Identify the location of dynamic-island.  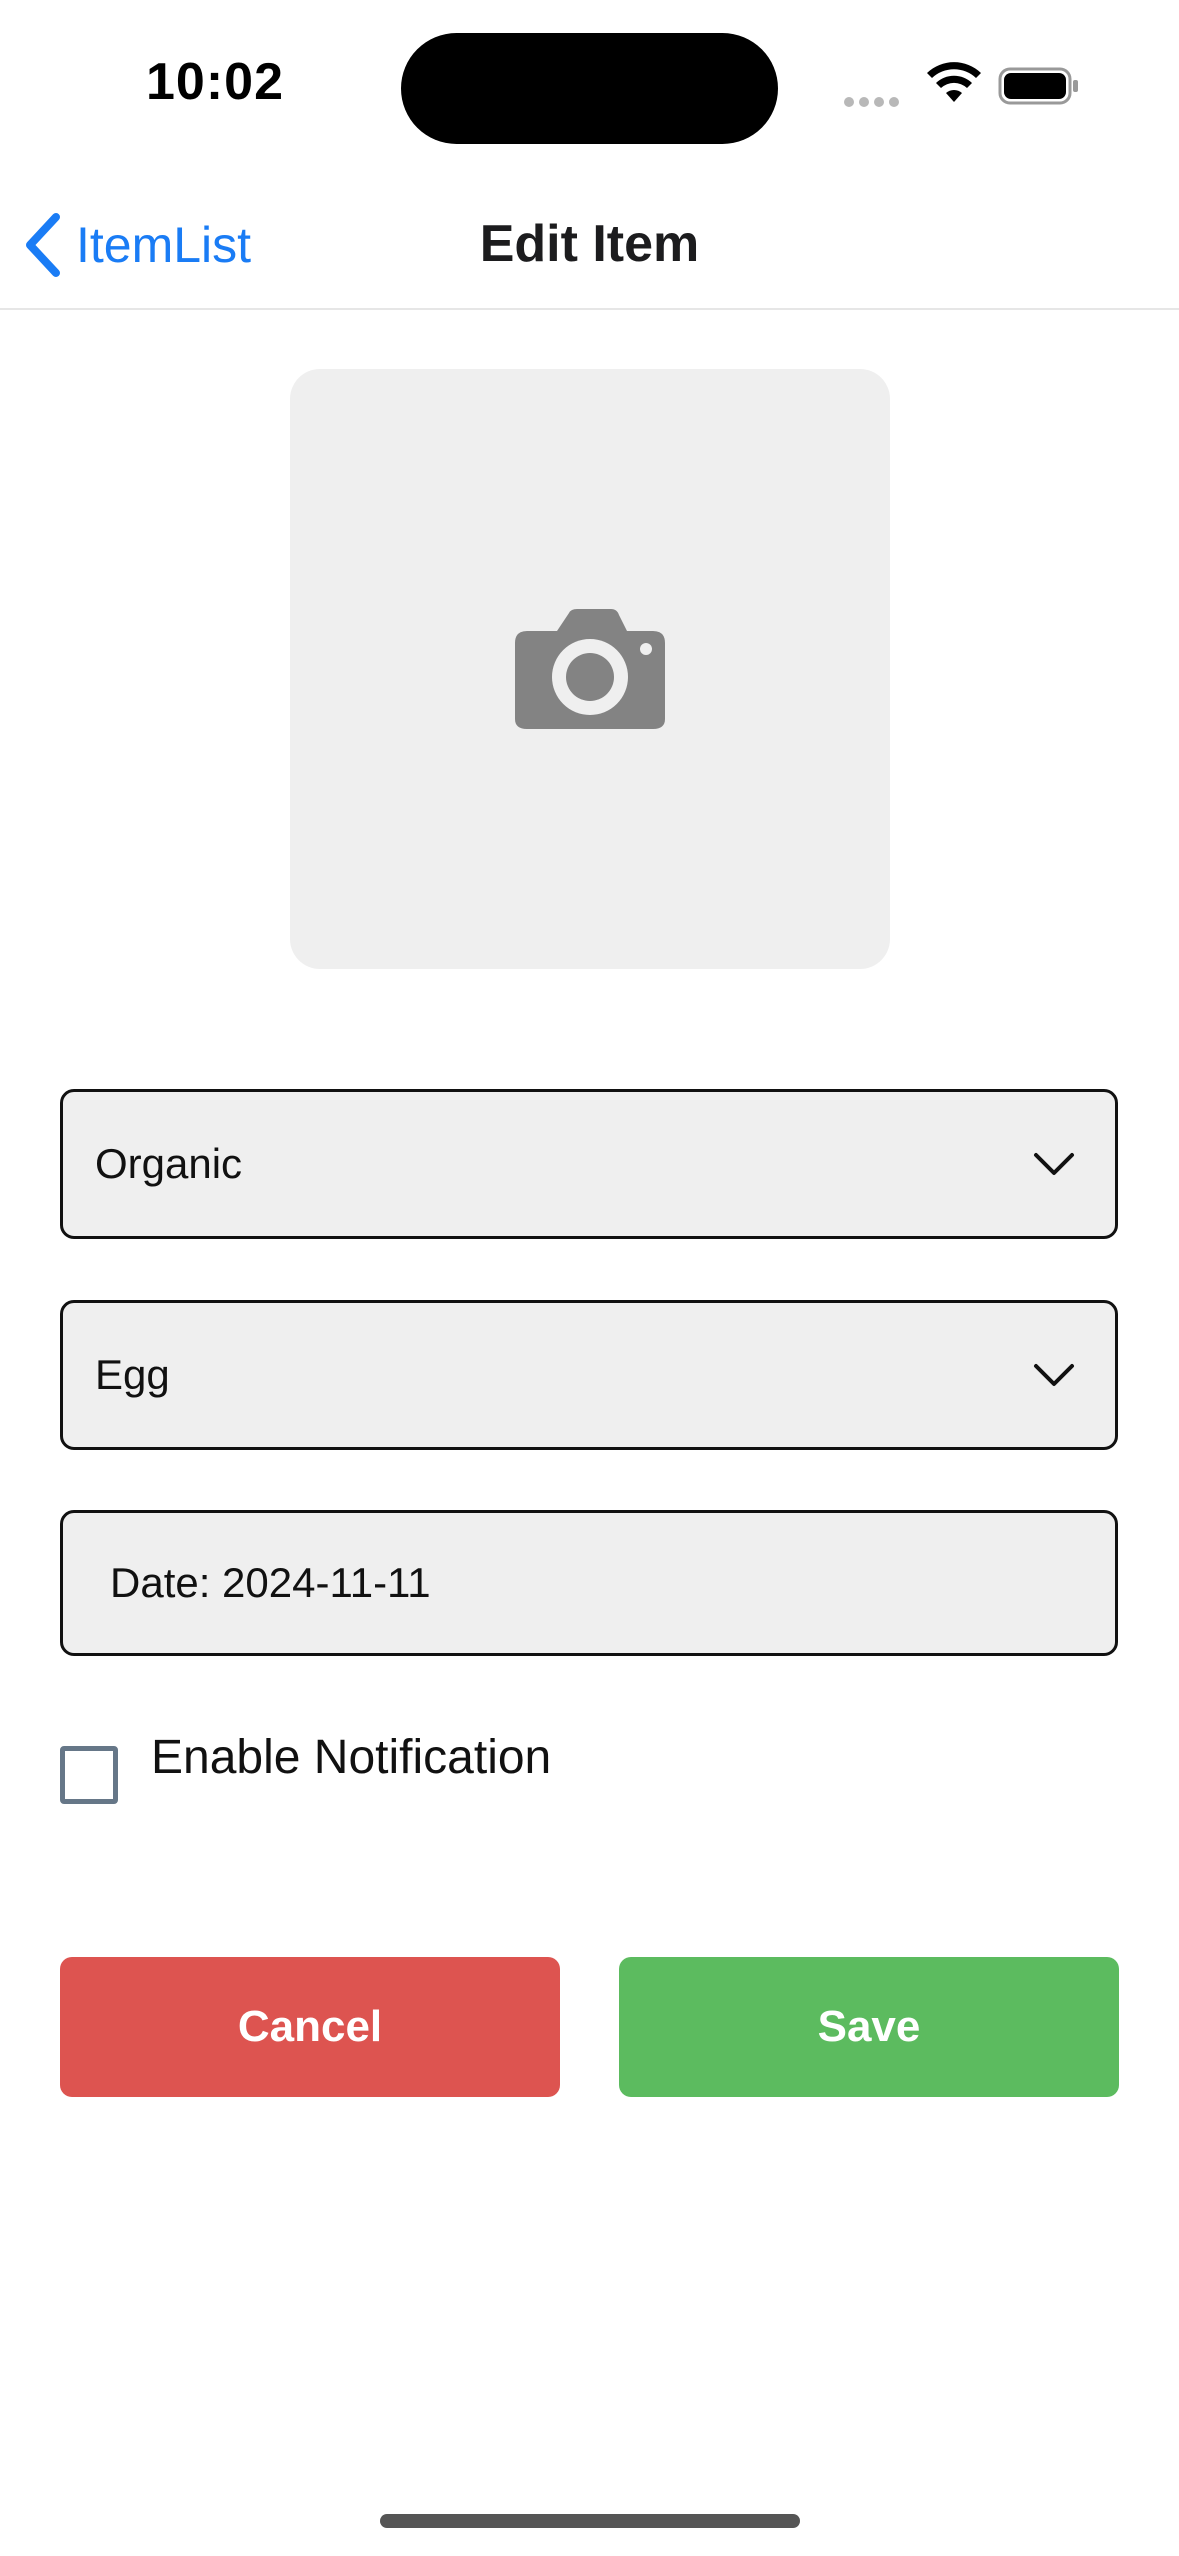
(589, 88).